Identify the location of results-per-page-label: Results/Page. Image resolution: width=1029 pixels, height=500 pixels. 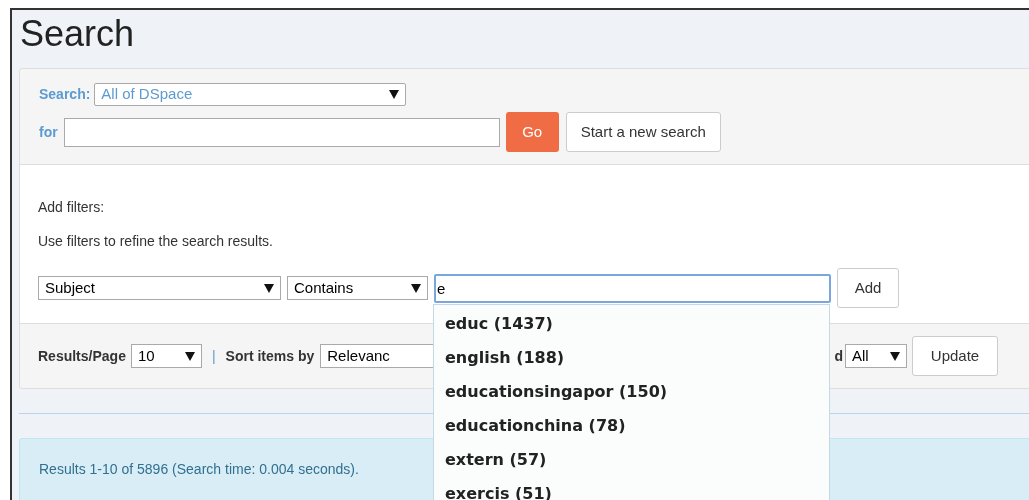
(82, 356).